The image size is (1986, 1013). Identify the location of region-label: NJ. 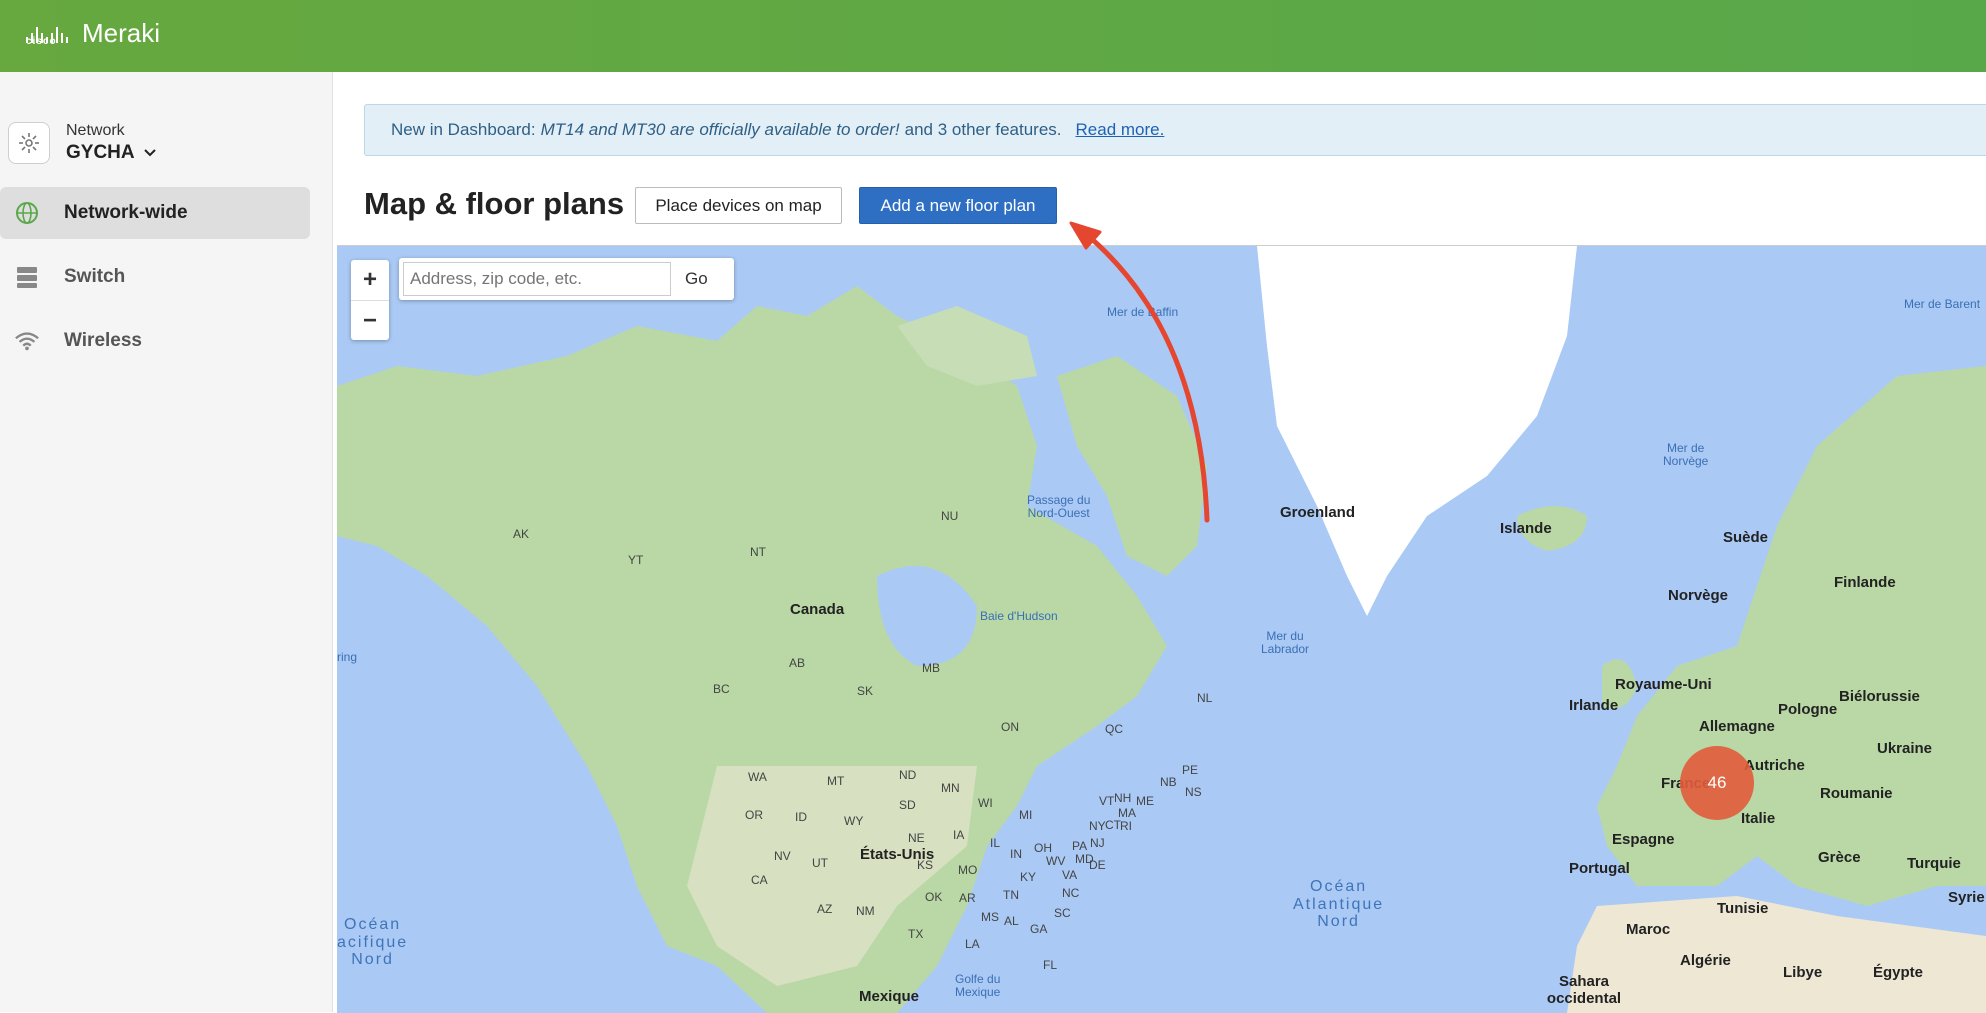
(1097, 843).